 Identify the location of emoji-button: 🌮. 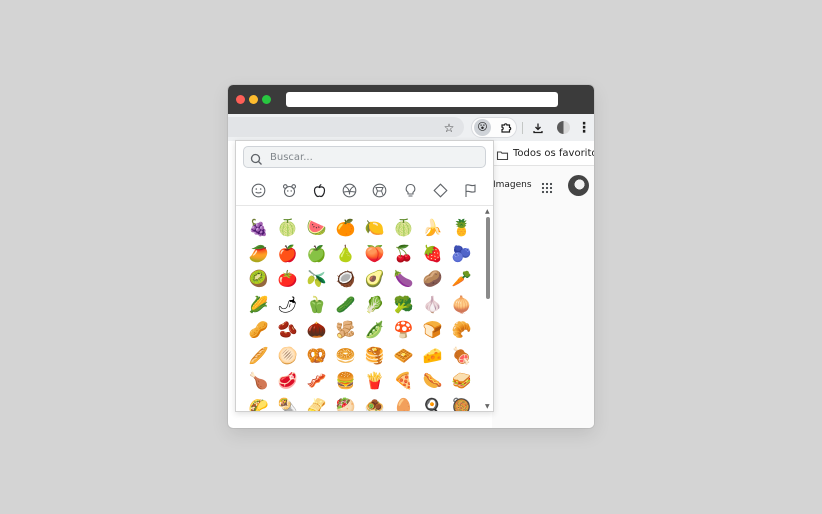
(258, 403).